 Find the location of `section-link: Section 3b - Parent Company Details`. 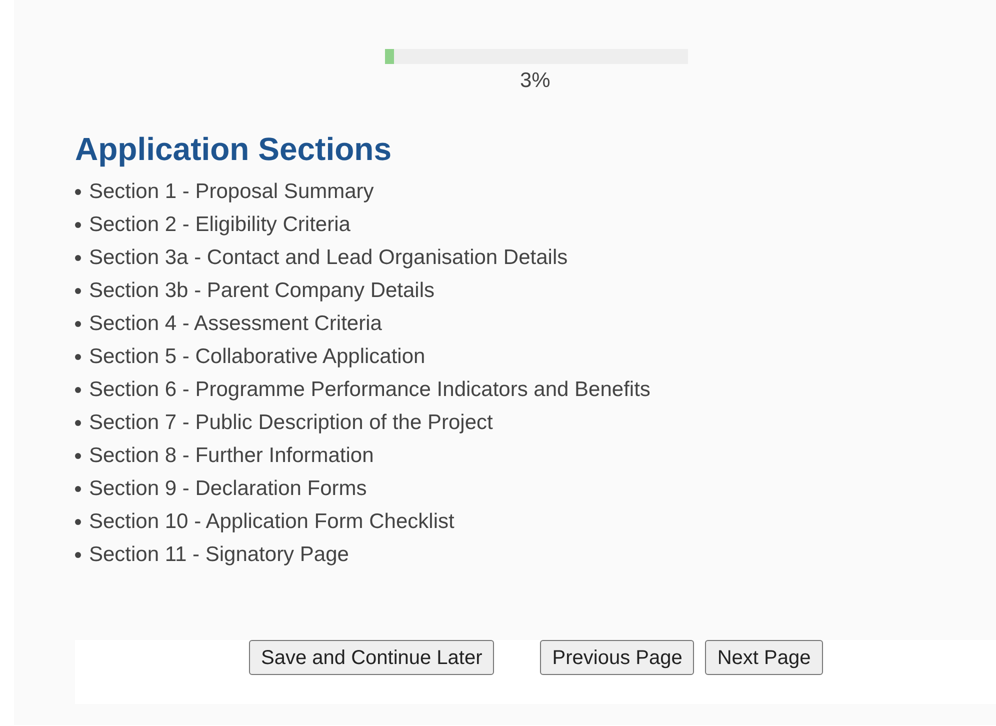

section-link: Section 3b - Parent Company Details is located at coordinates (262, 290).